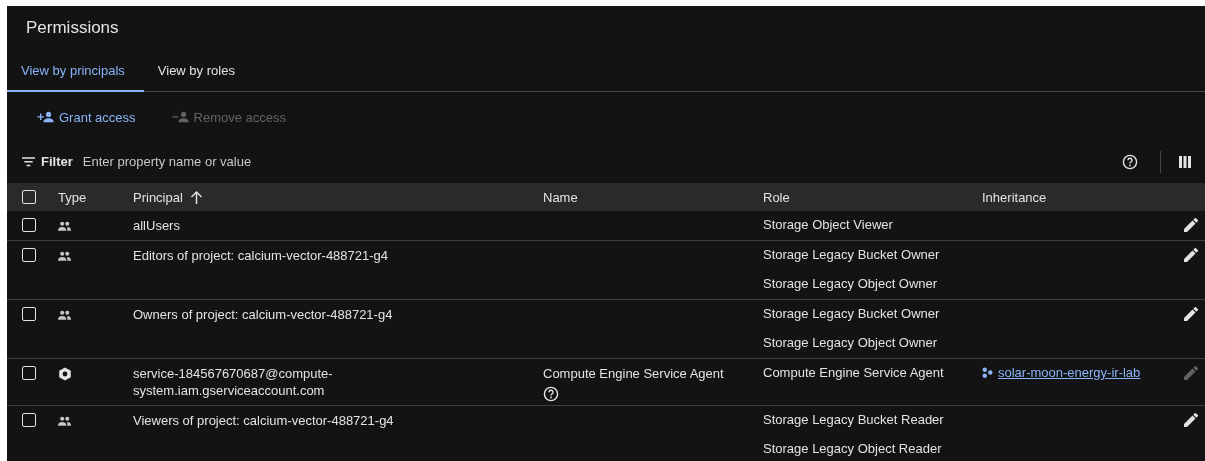  Describe the element at coordinates (233, 382) in the screenshot. I see `principal-text: service-184567670687@compute- system.iam.gserviceaccount.com` at that location.